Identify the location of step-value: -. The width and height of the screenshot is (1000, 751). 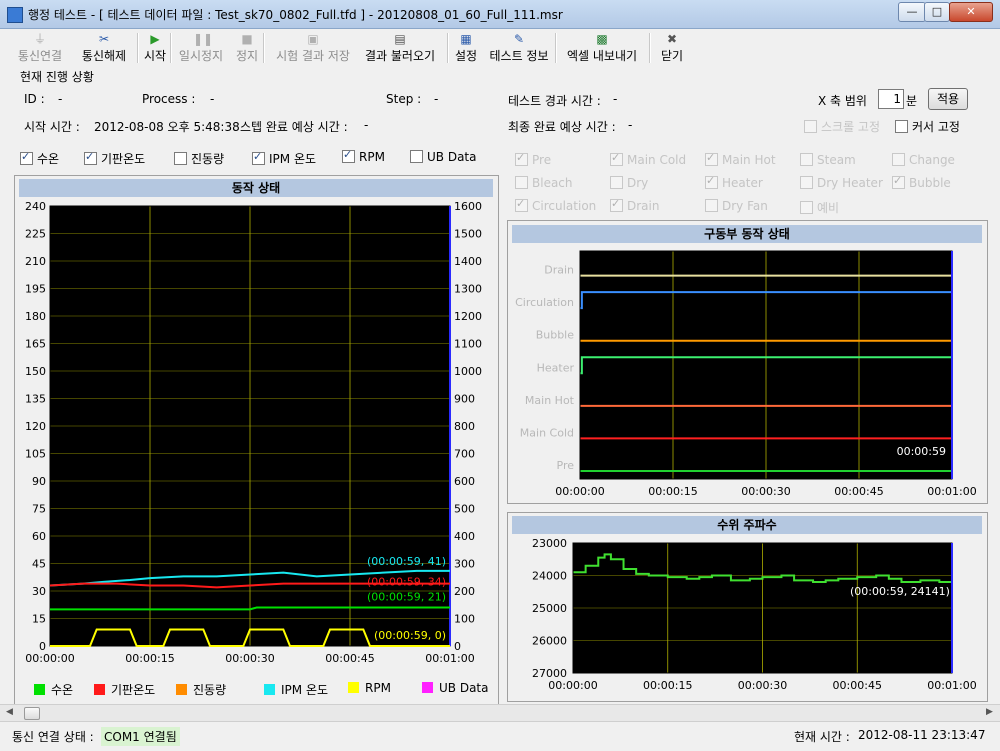
(436, 99).